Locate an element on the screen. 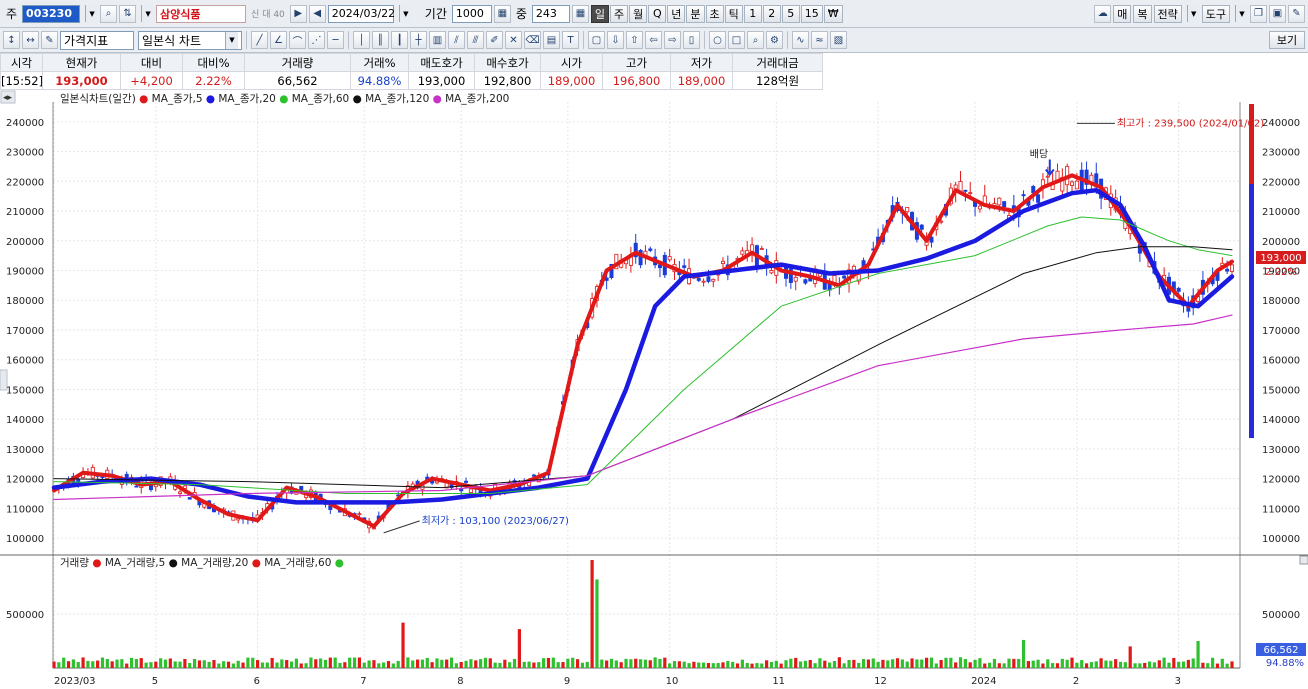 The image size is (1308, 689). horizontal-line-icon: ─ is located at coordinates (335, 40).